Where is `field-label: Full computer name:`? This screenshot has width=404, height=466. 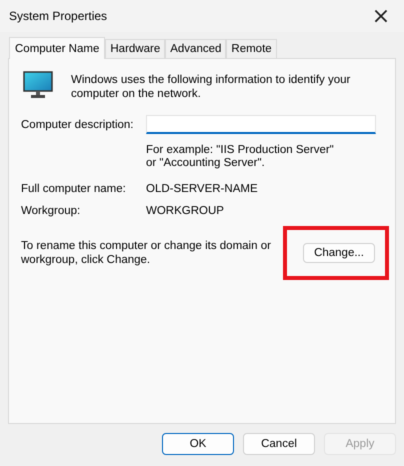
field-label: Full computer name: is located at coordinates (74, 189).